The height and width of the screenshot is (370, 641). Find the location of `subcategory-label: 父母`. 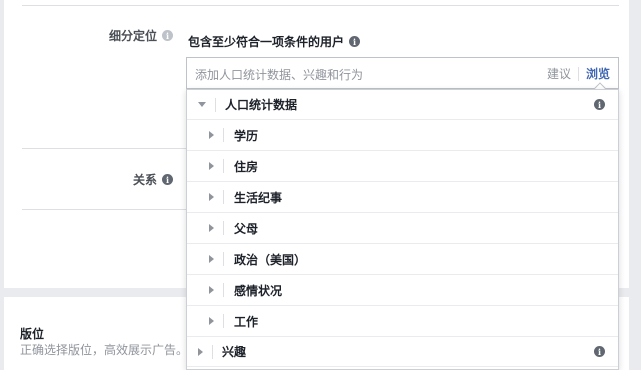

subcategory-label: 父母 is located at coordinates (246, 228).